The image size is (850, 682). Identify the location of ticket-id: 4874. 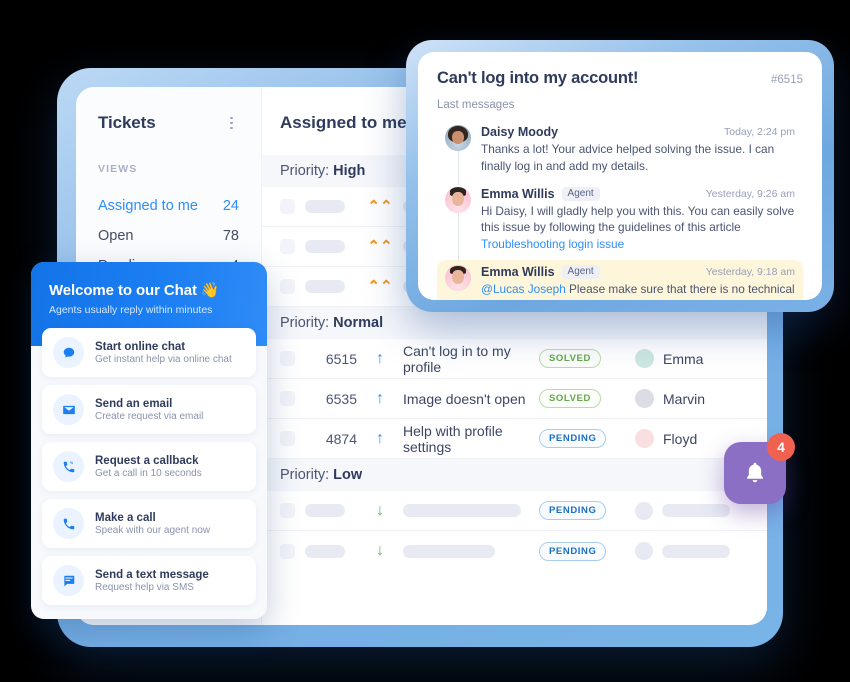
(341, 438).